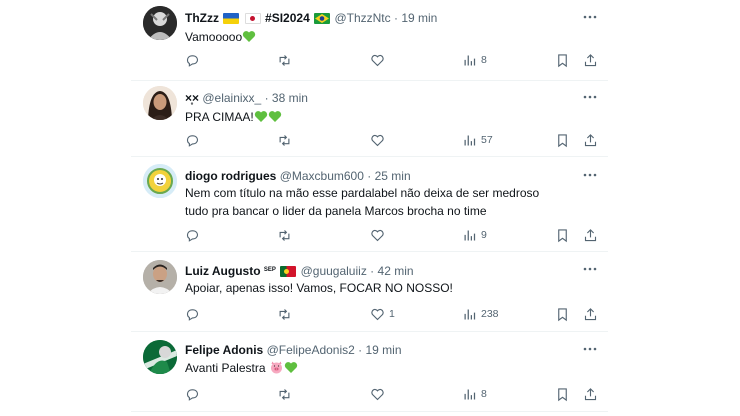 This screenshot has width=740, height=416. What do you see at coordinates (477, 140) in the screenshot?
I see `views-button: 57` at bounding box center [477, 140].